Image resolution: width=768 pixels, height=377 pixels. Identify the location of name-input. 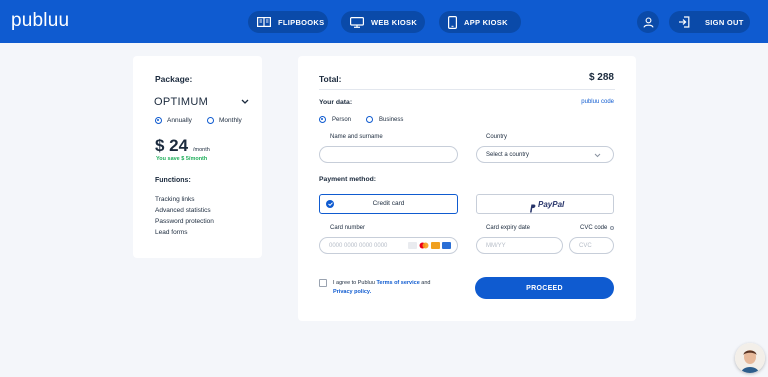
(388, 154).